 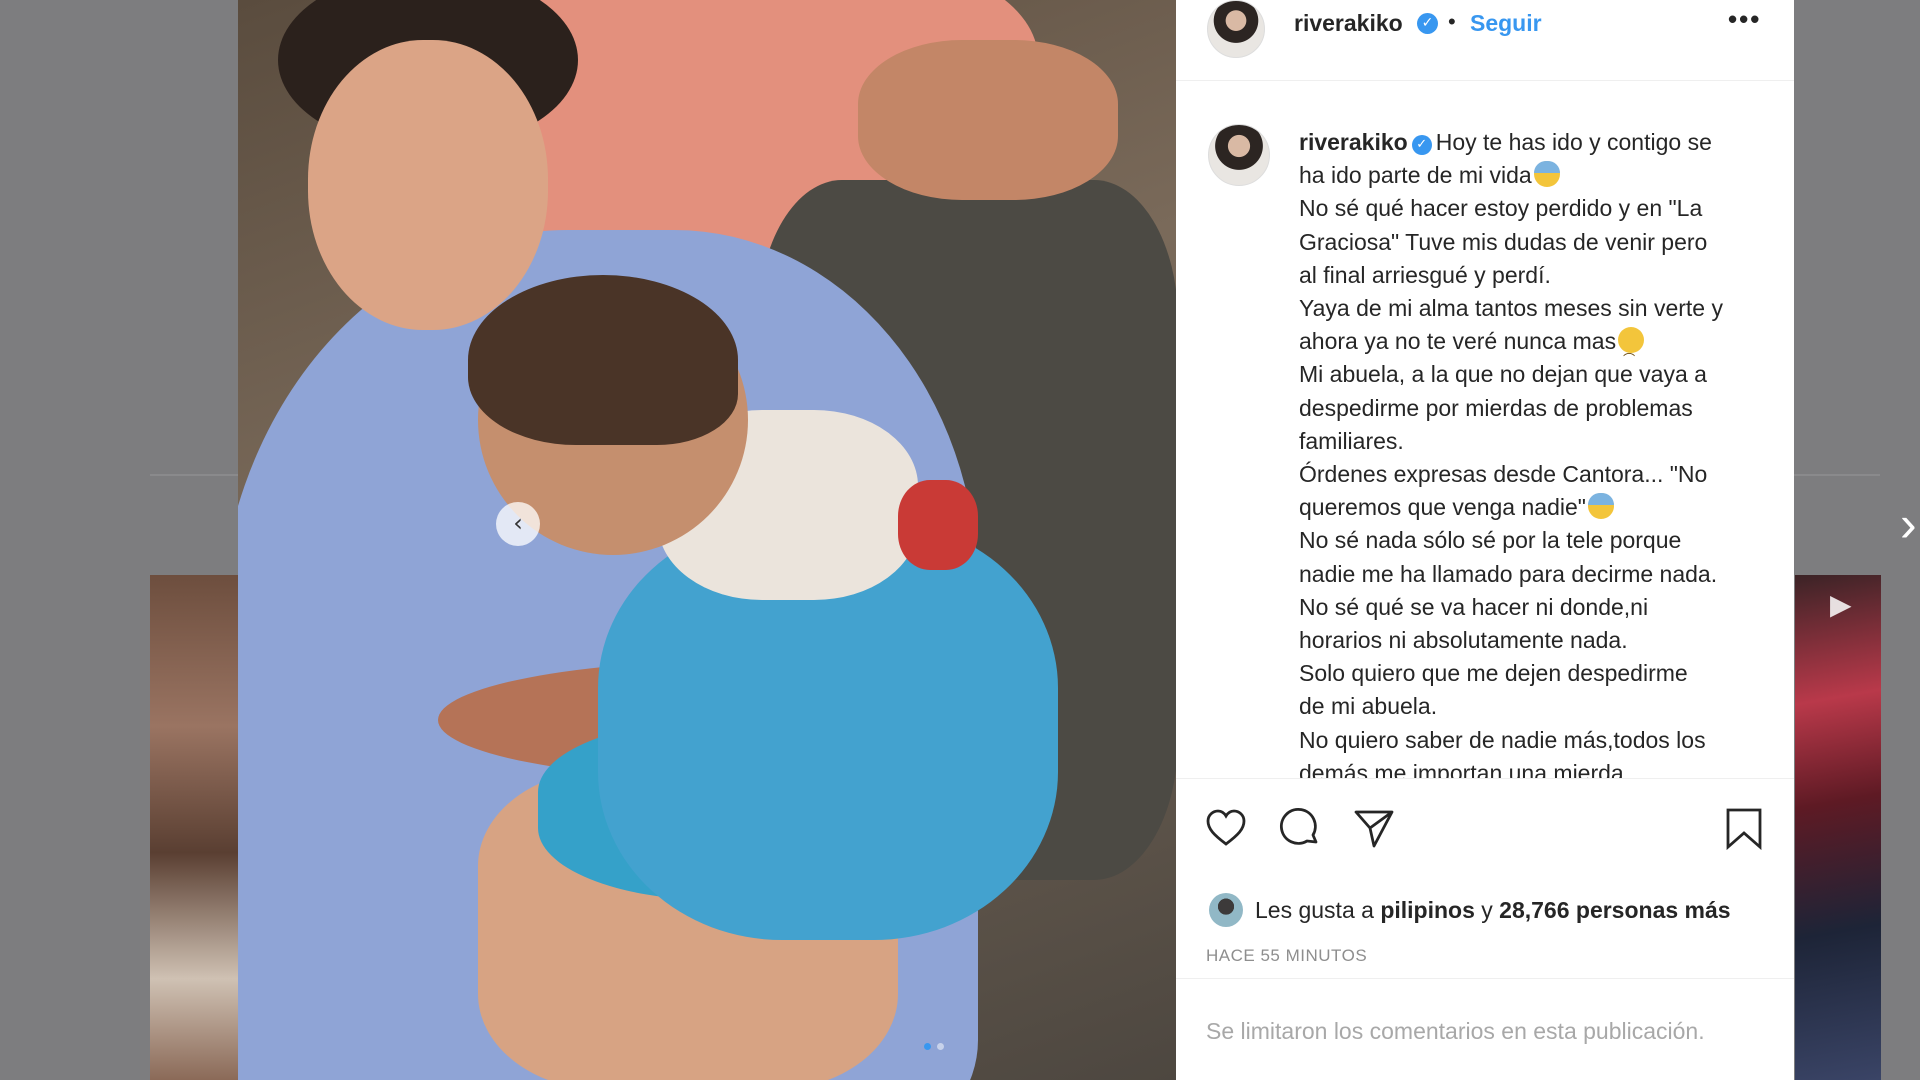 I want to click on share-paper-plane-icon, so click(x=1374, y=828).